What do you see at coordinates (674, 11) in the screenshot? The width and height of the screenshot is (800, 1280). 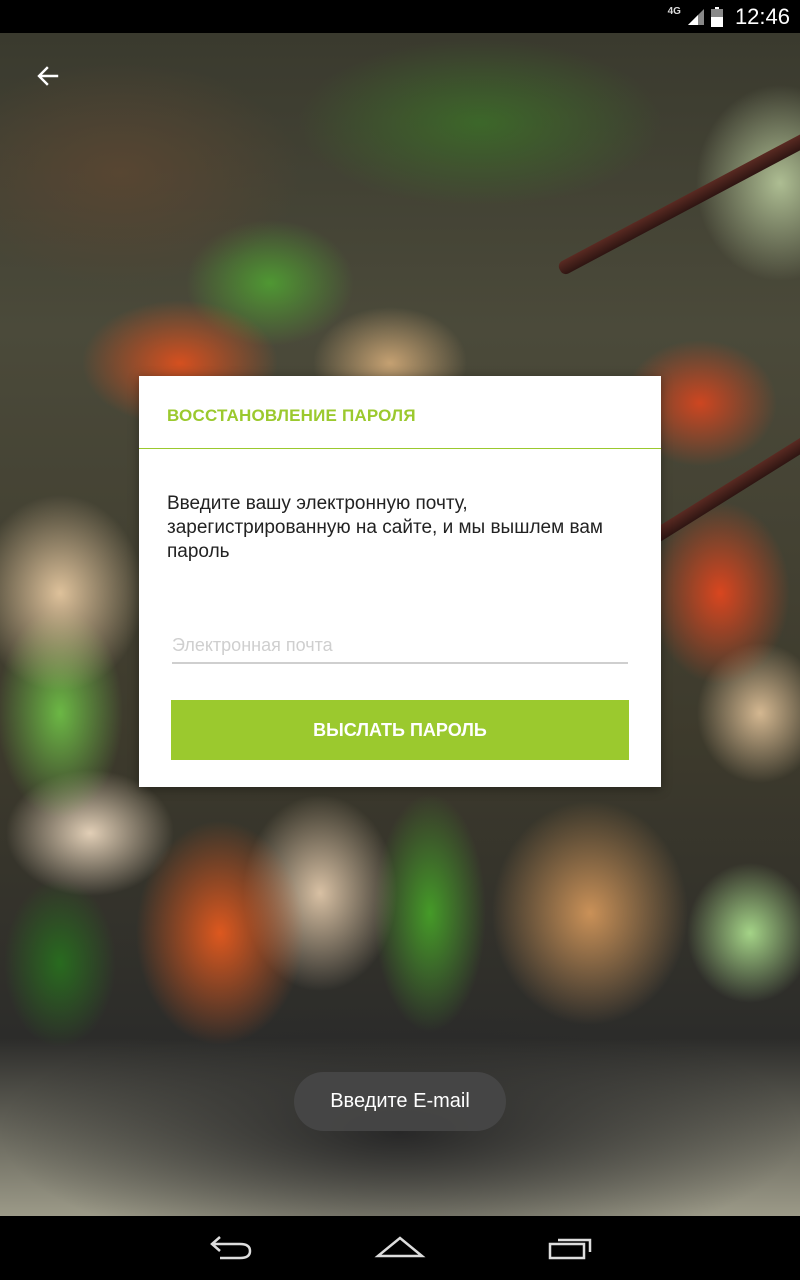 I see `network-type: 4G` at bounding box center [674, 11].